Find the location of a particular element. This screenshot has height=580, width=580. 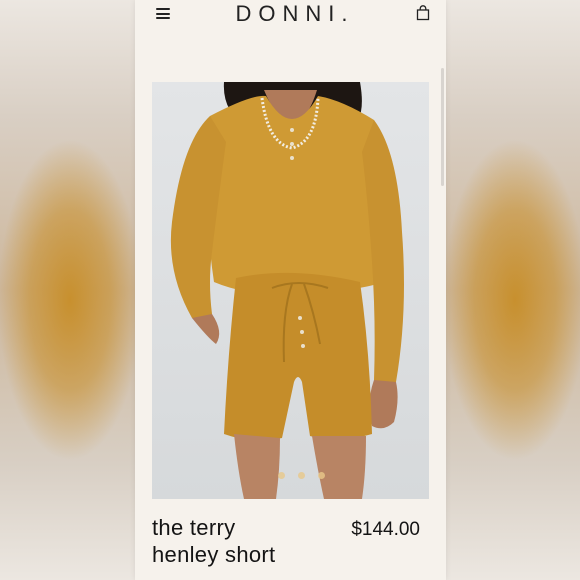

product-price: $144.00 is located at coordinates (385, 529).